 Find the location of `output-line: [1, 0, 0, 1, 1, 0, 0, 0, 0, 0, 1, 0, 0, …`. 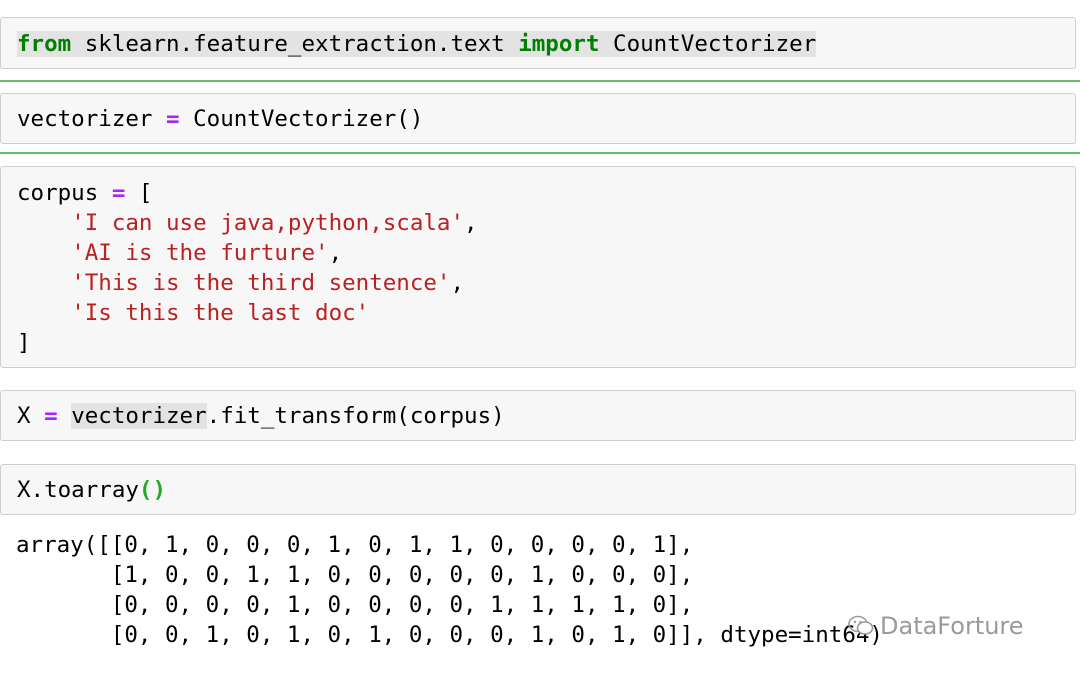

output-line: [1, 0, 0, 1, 1, 0, 0, 0, 0, 0, 1, 0, 0, … is located at coordinates (355, 575).